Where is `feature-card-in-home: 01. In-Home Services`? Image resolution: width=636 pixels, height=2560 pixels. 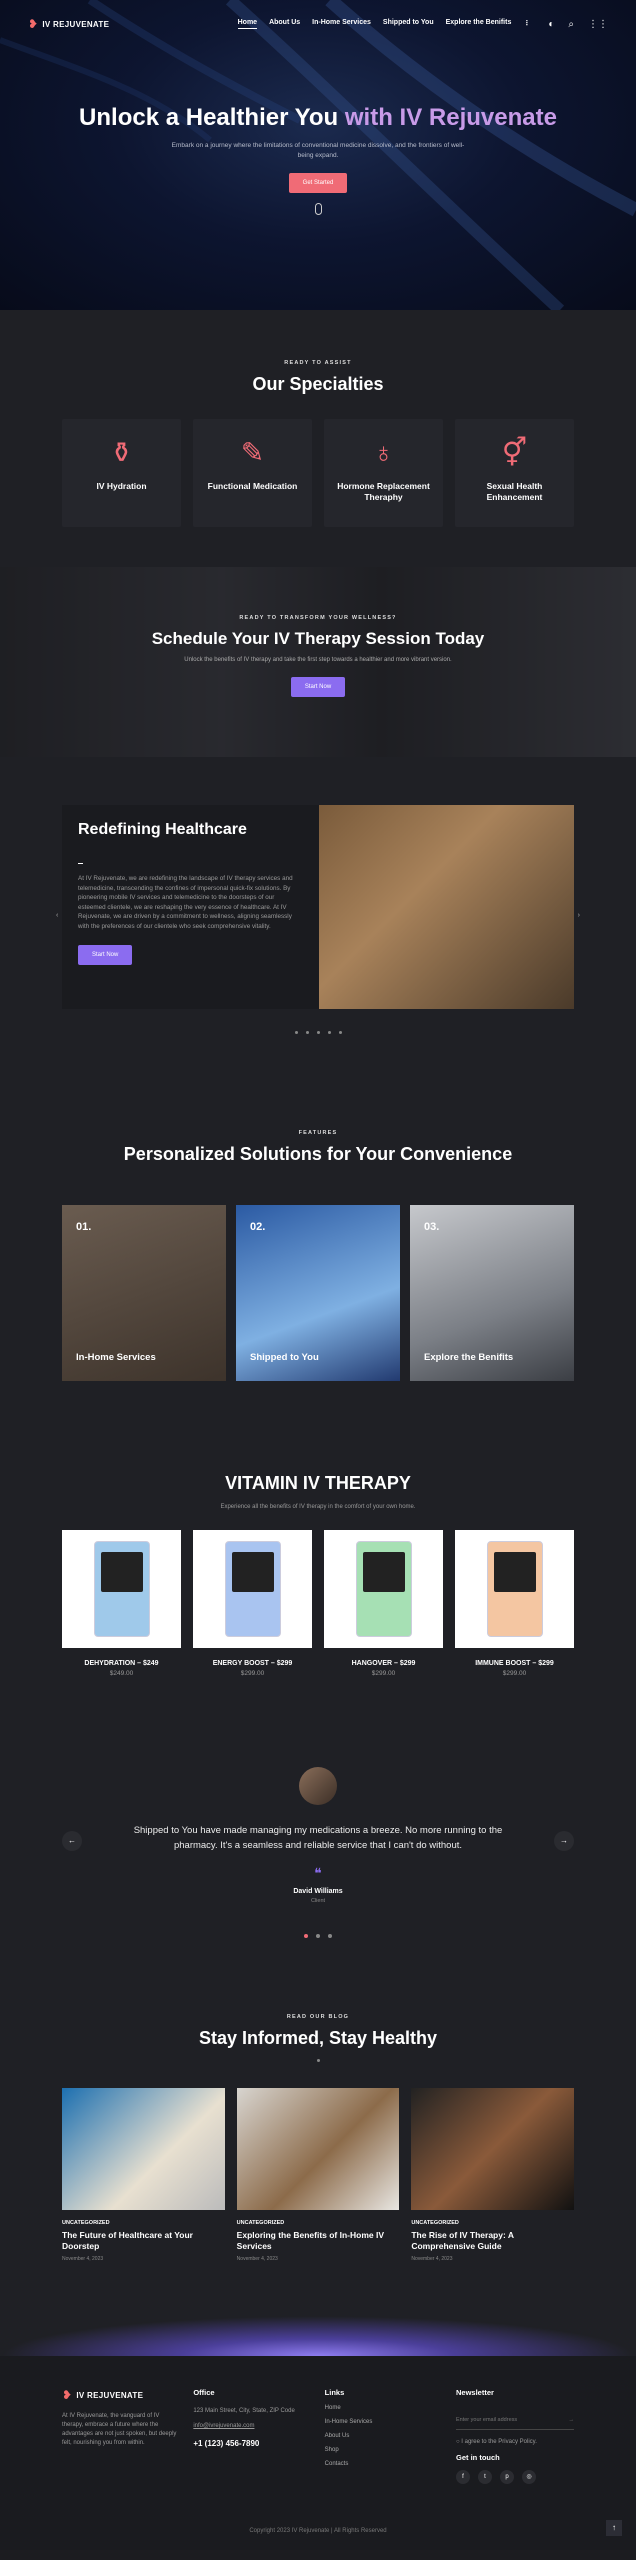 feature-card-in-home: 01. In-Home Services is located at coordinates (144, 1293).